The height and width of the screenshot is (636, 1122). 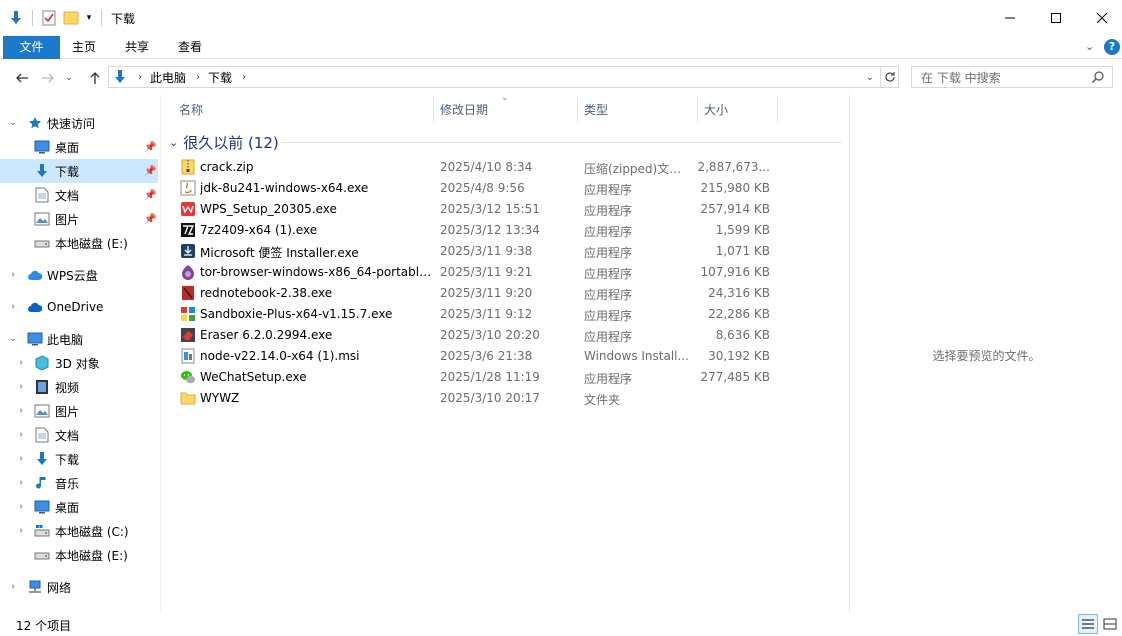 What do you see at coordinates (191, 110) in the screenshot?
I see `column-header-name: 名称` at bounding box center [191, 110].